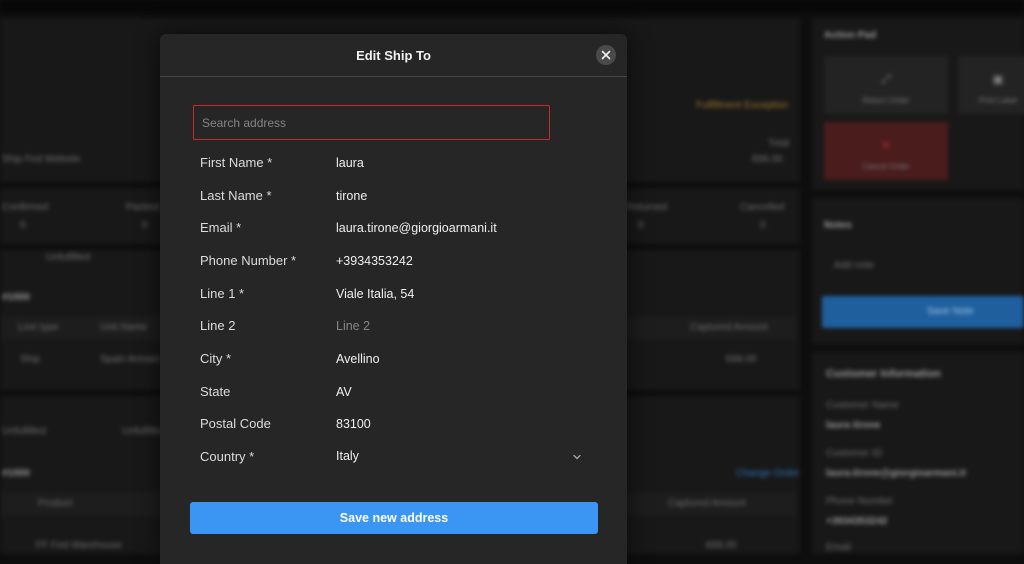  I want to click on table-header: Product, so click(55, 503).